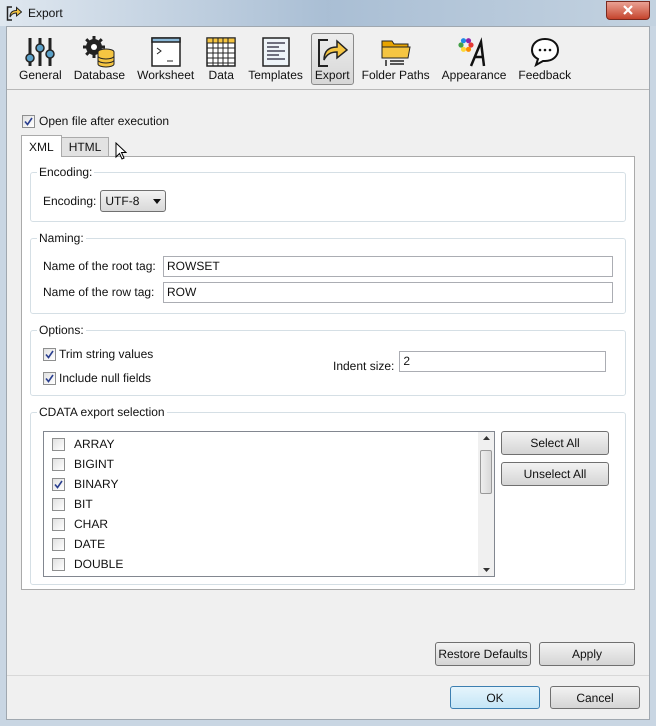 The height and width of the screenshot is (726, 656). I want to click on tab: XML, so click(41, 146).